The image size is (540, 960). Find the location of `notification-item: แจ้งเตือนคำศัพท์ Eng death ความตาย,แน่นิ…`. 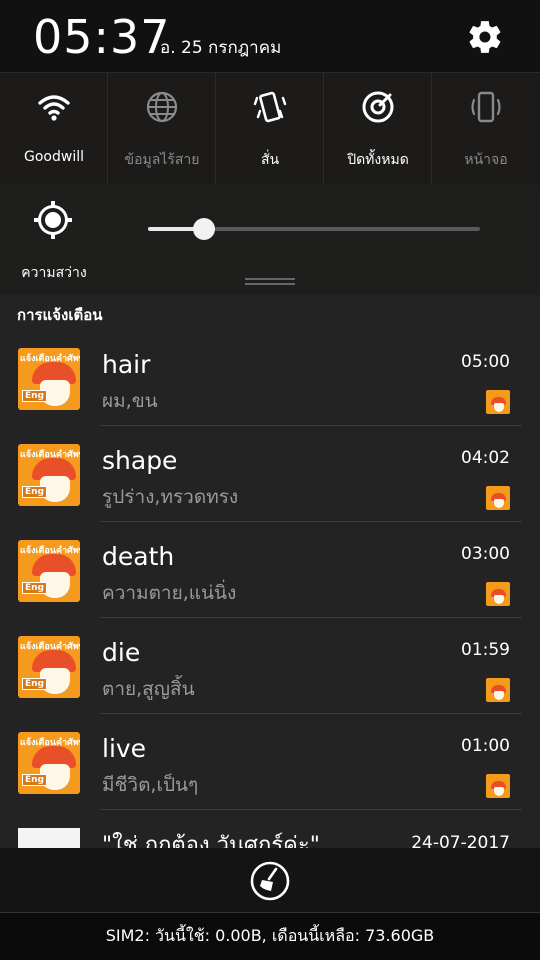

notification-item: แจ้งเตือนคำศัพท์ Eng death ความตาย,แน่นิ… is located at coordinates (270, 570).